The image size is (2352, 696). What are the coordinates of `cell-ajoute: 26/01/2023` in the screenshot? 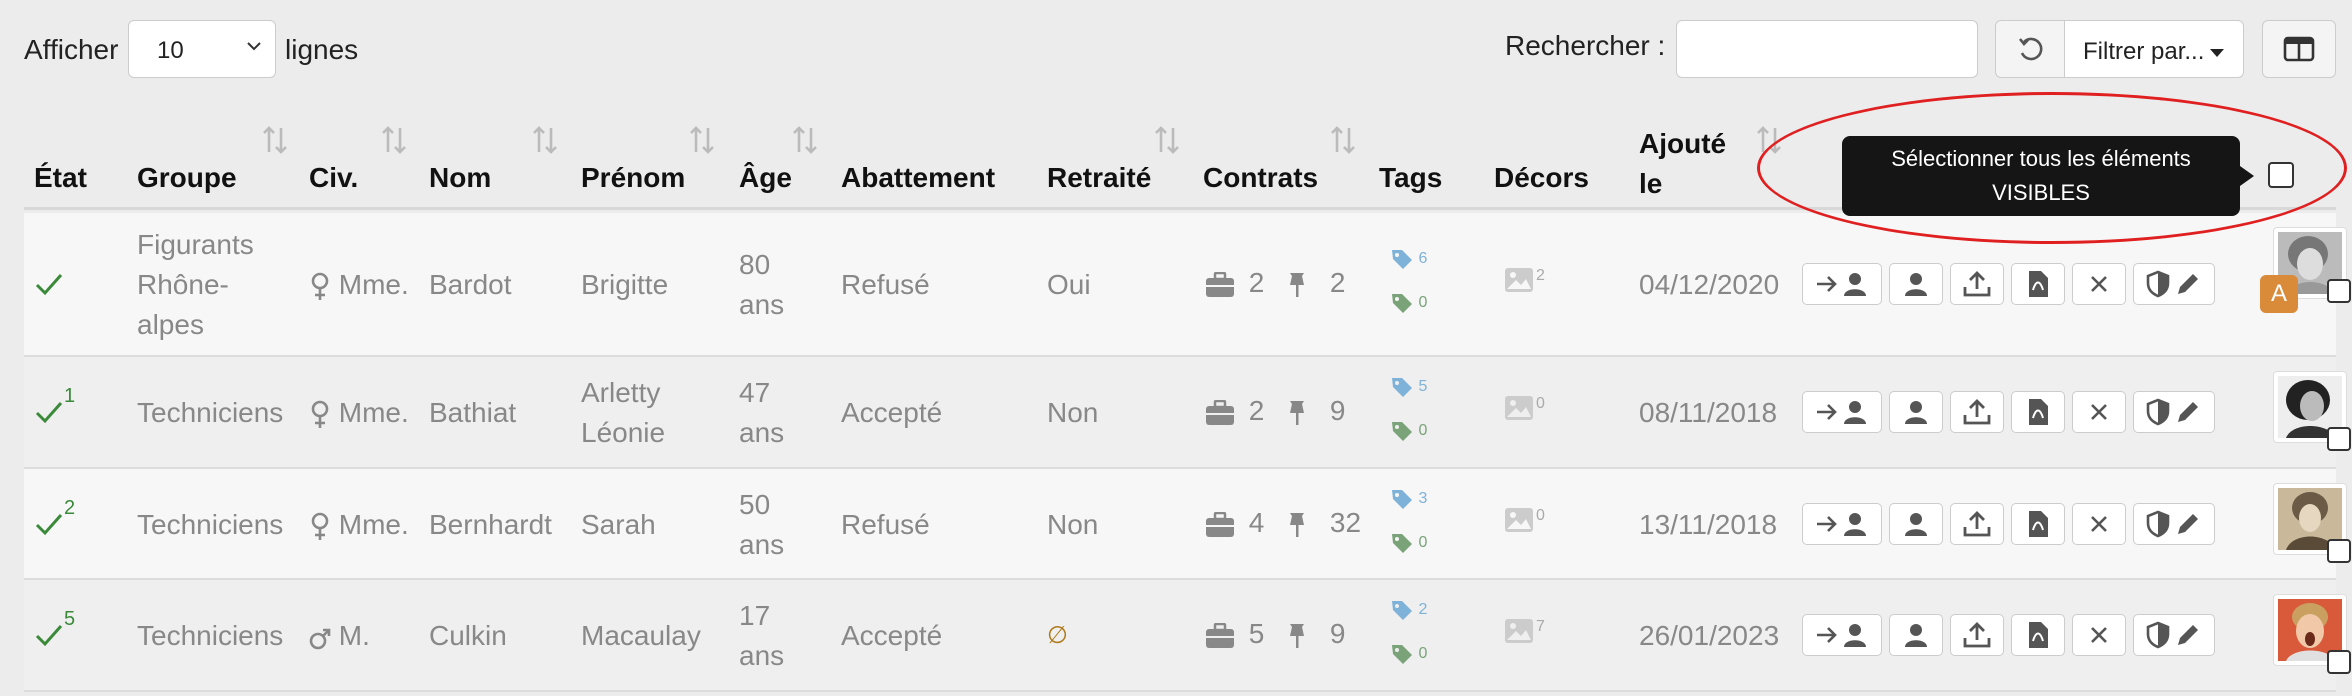 It's located at (1709, 635).